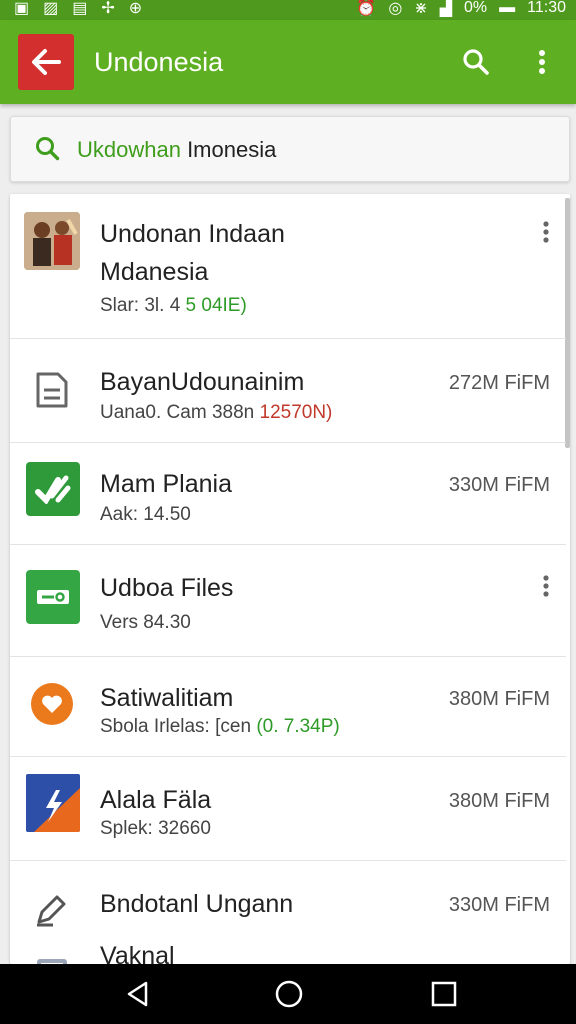 This screenshot has width=576, height=1024. What do you see at coordinates (216, 305) in the screenshot?
I see `item-subtitle-highlight: 5 04IE)` at bounding box center [216, 305].